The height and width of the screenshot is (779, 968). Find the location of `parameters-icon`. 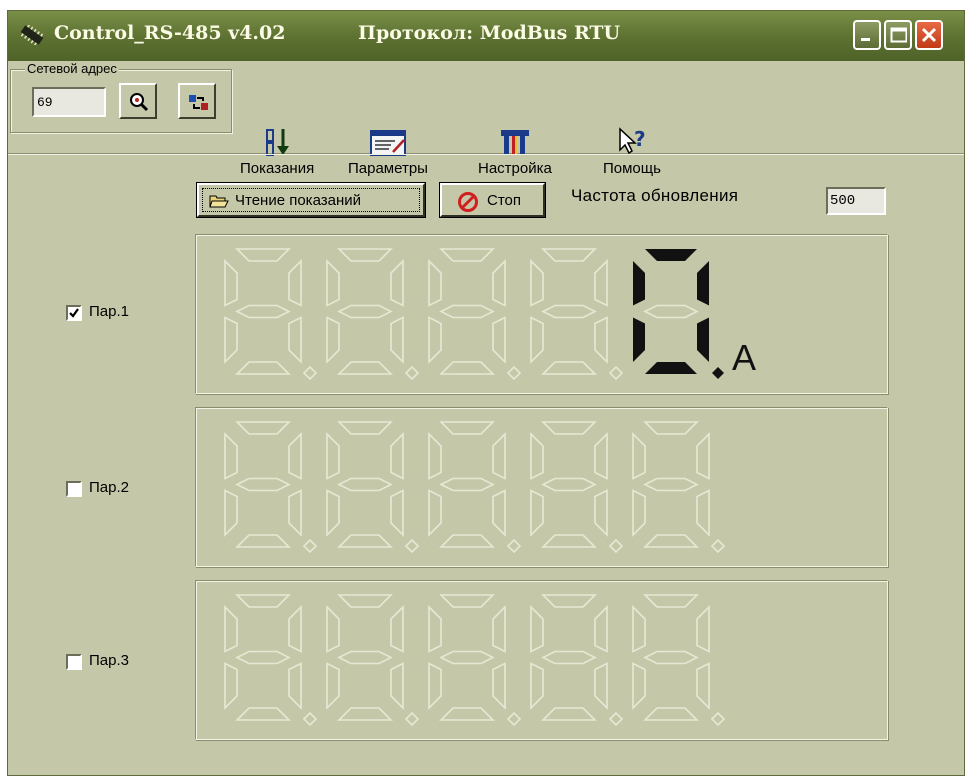

parameters-icon is located at coordinates (387, 143).